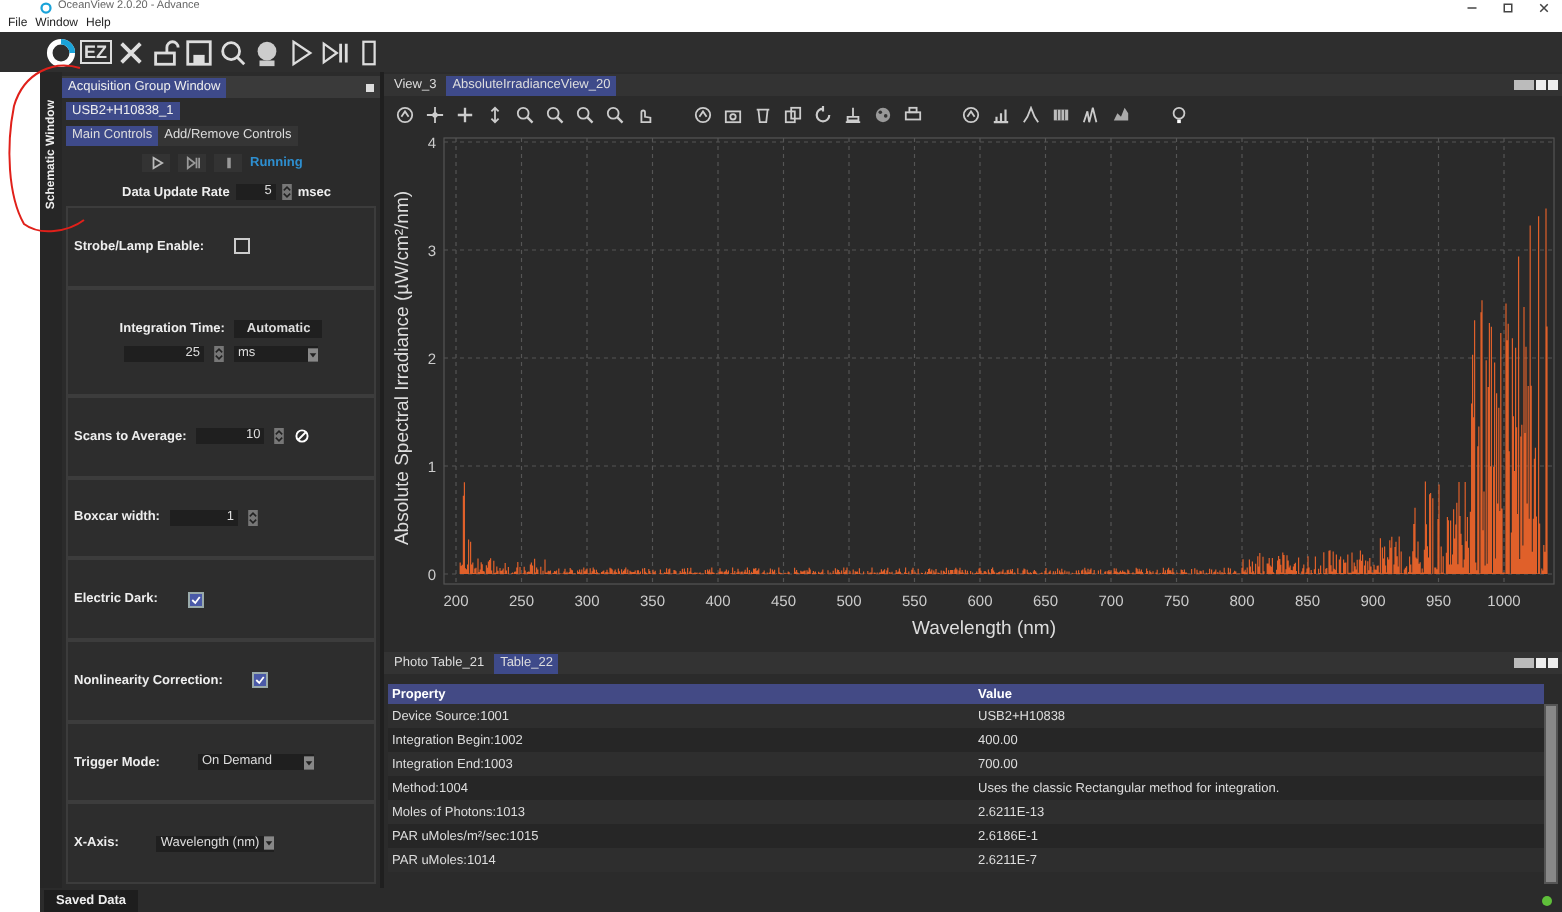 The image size is (1562, 912). Describe the element at coordinates (823, 114) in the screenshot. I see `refresh-icon` at that location.